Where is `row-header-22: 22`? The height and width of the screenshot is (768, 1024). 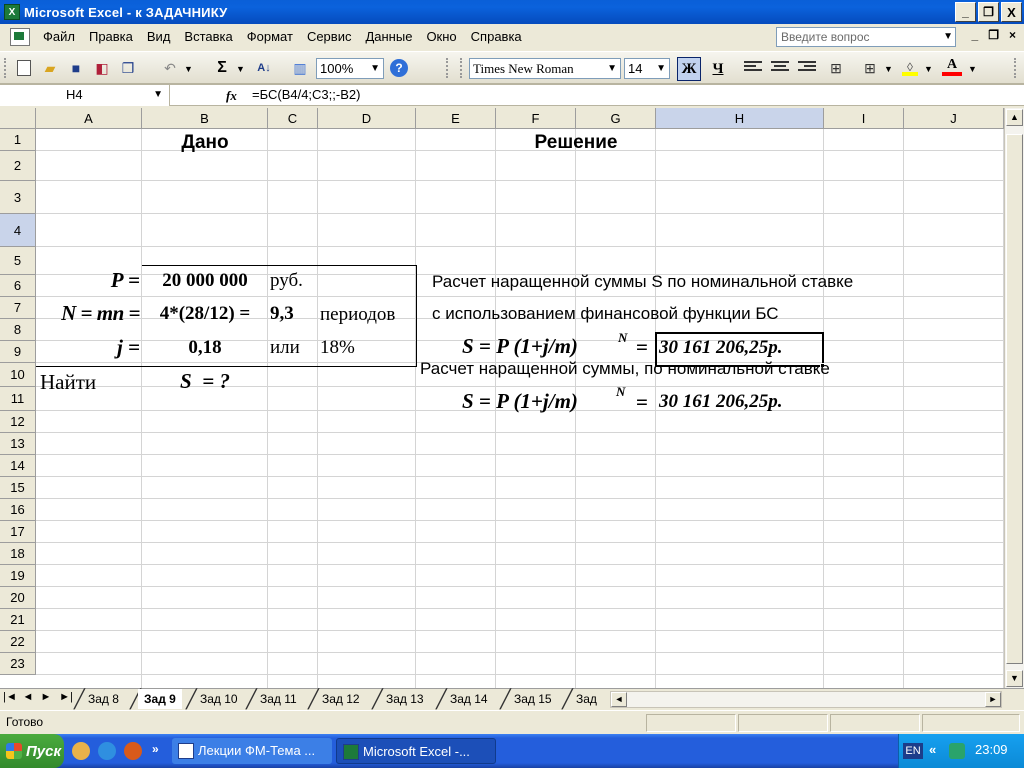 row-header-22: 22 is located at coordinates (18, 642).